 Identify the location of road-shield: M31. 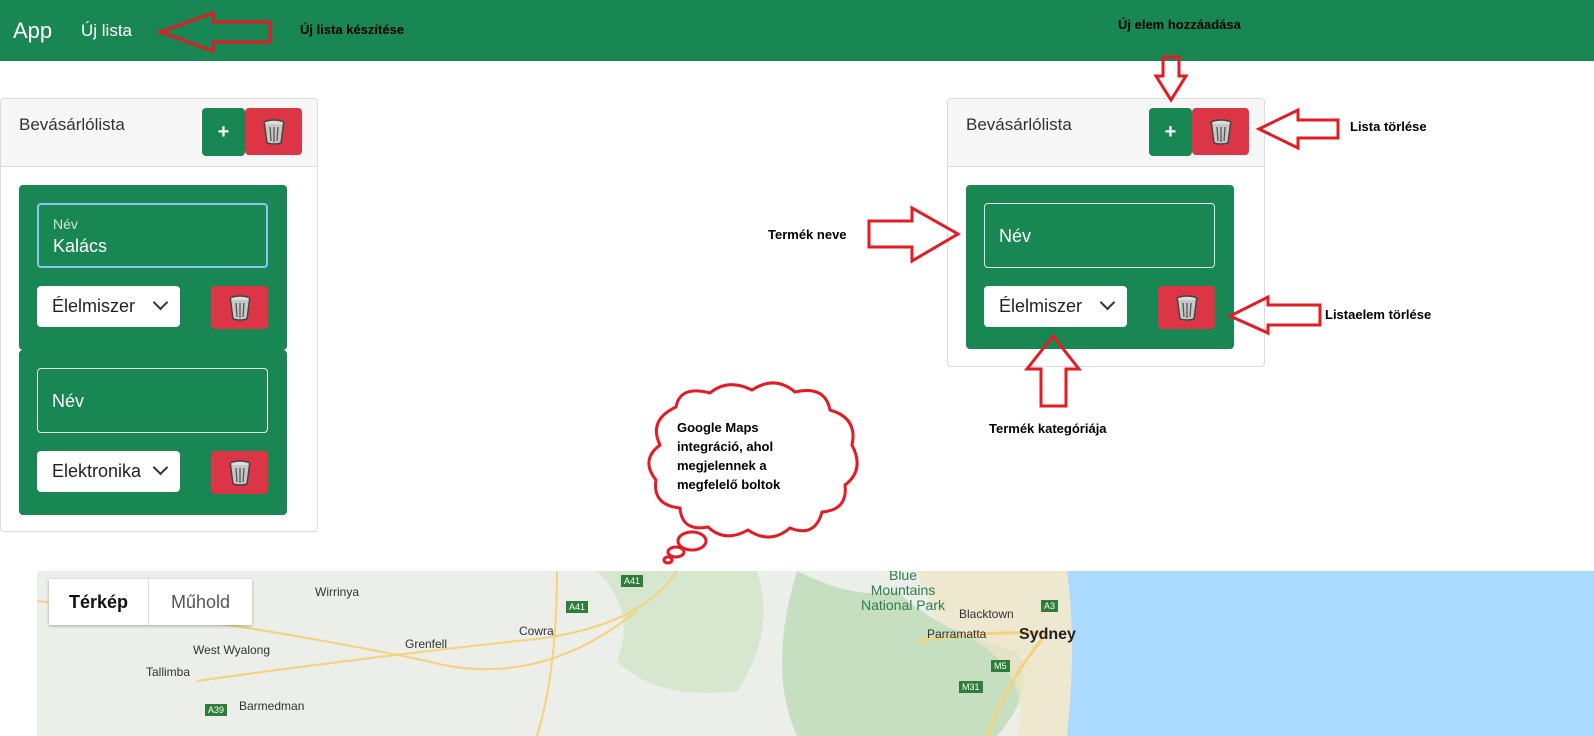
(971, 687).